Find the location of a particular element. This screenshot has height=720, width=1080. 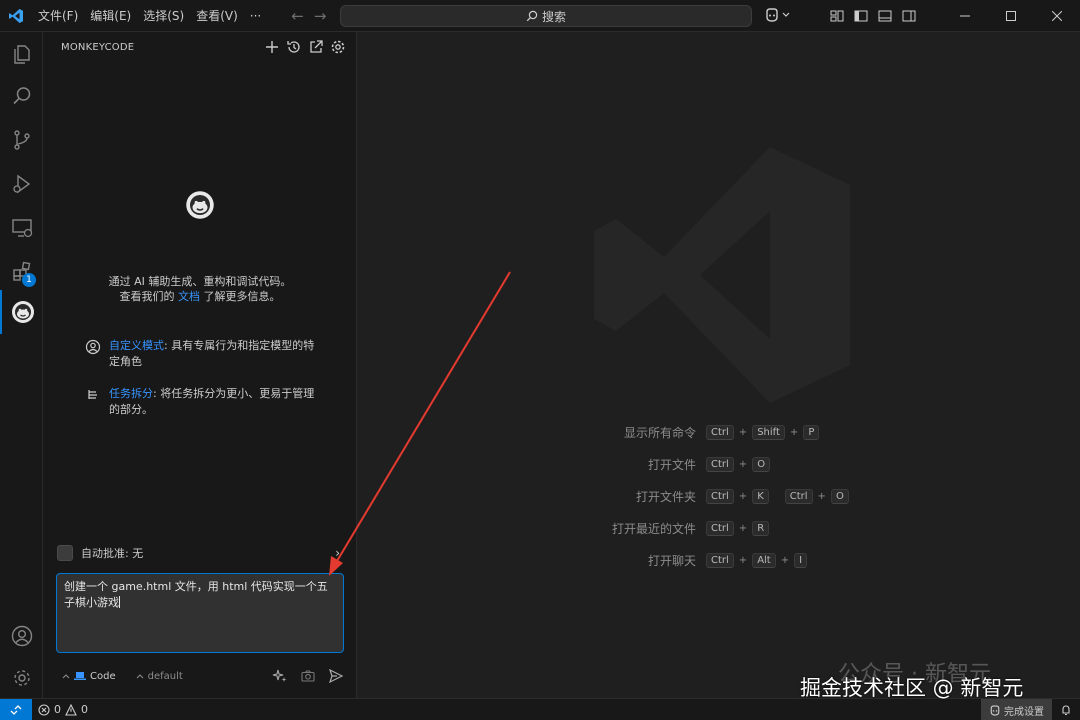

shortcut-row: 打开最近的文件 Ctrl + R is located at coordinates (719, 528).